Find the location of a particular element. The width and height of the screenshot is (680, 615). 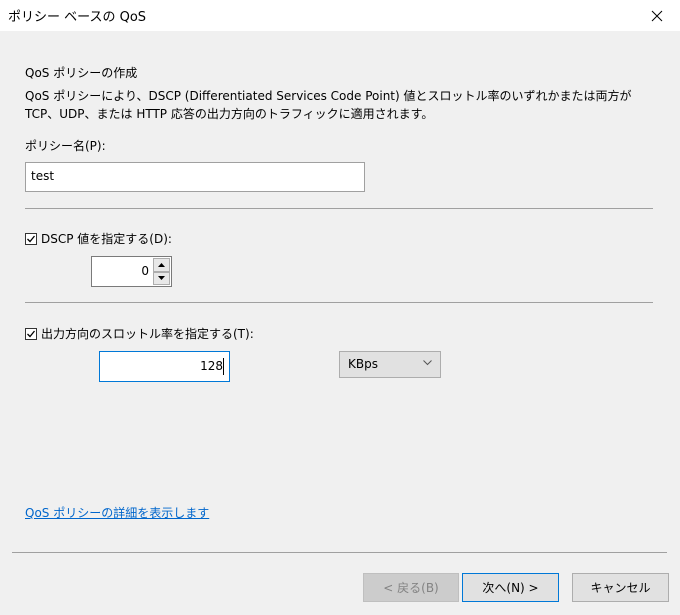

dscp-decrement-button is located at coordinates (161, 278).